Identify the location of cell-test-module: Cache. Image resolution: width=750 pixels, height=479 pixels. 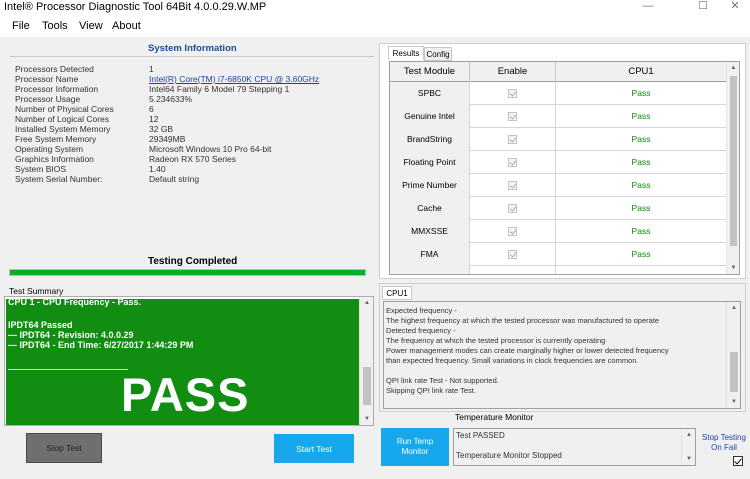
(430, 208).